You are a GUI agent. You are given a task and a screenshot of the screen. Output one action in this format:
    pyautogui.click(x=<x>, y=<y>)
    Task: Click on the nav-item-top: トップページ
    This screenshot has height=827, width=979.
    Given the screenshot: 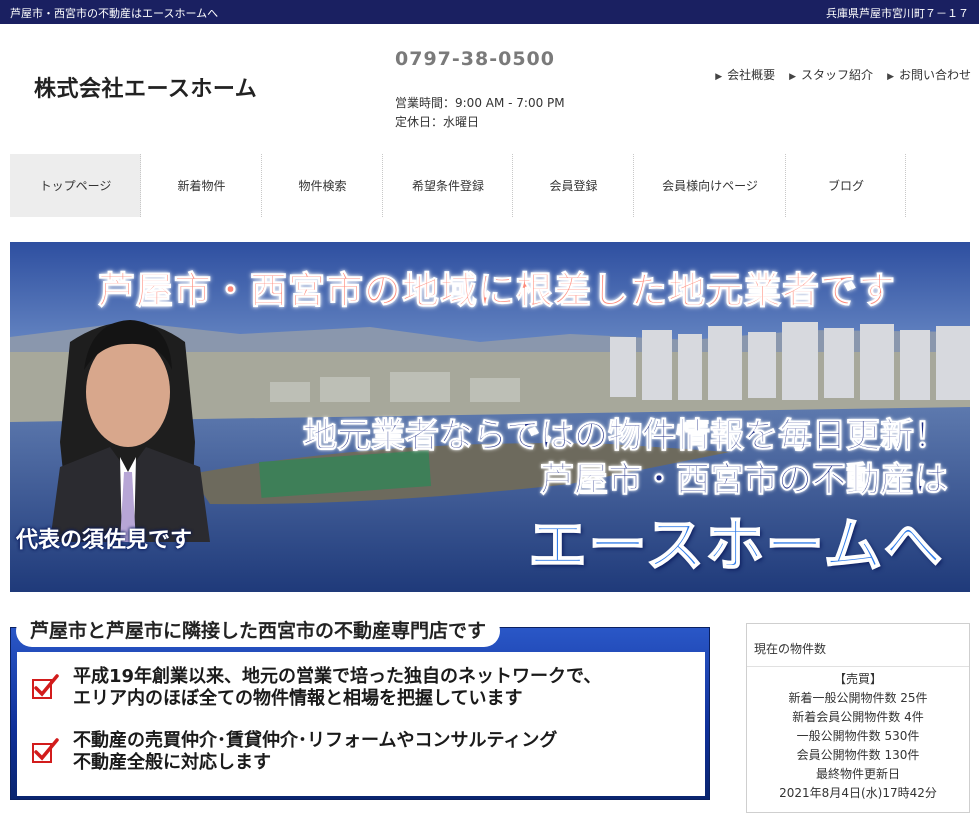 What is the action you would take?
    pyautogui.click(x=75, y=185)
    